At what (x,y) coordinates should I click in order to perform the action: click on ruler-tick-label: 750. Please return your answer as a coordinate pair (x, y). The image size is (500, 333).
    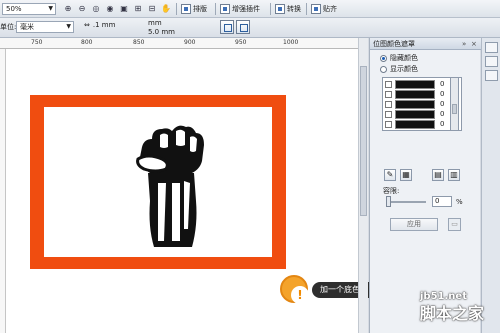
    Looking at the image, I should click on (37, 42).